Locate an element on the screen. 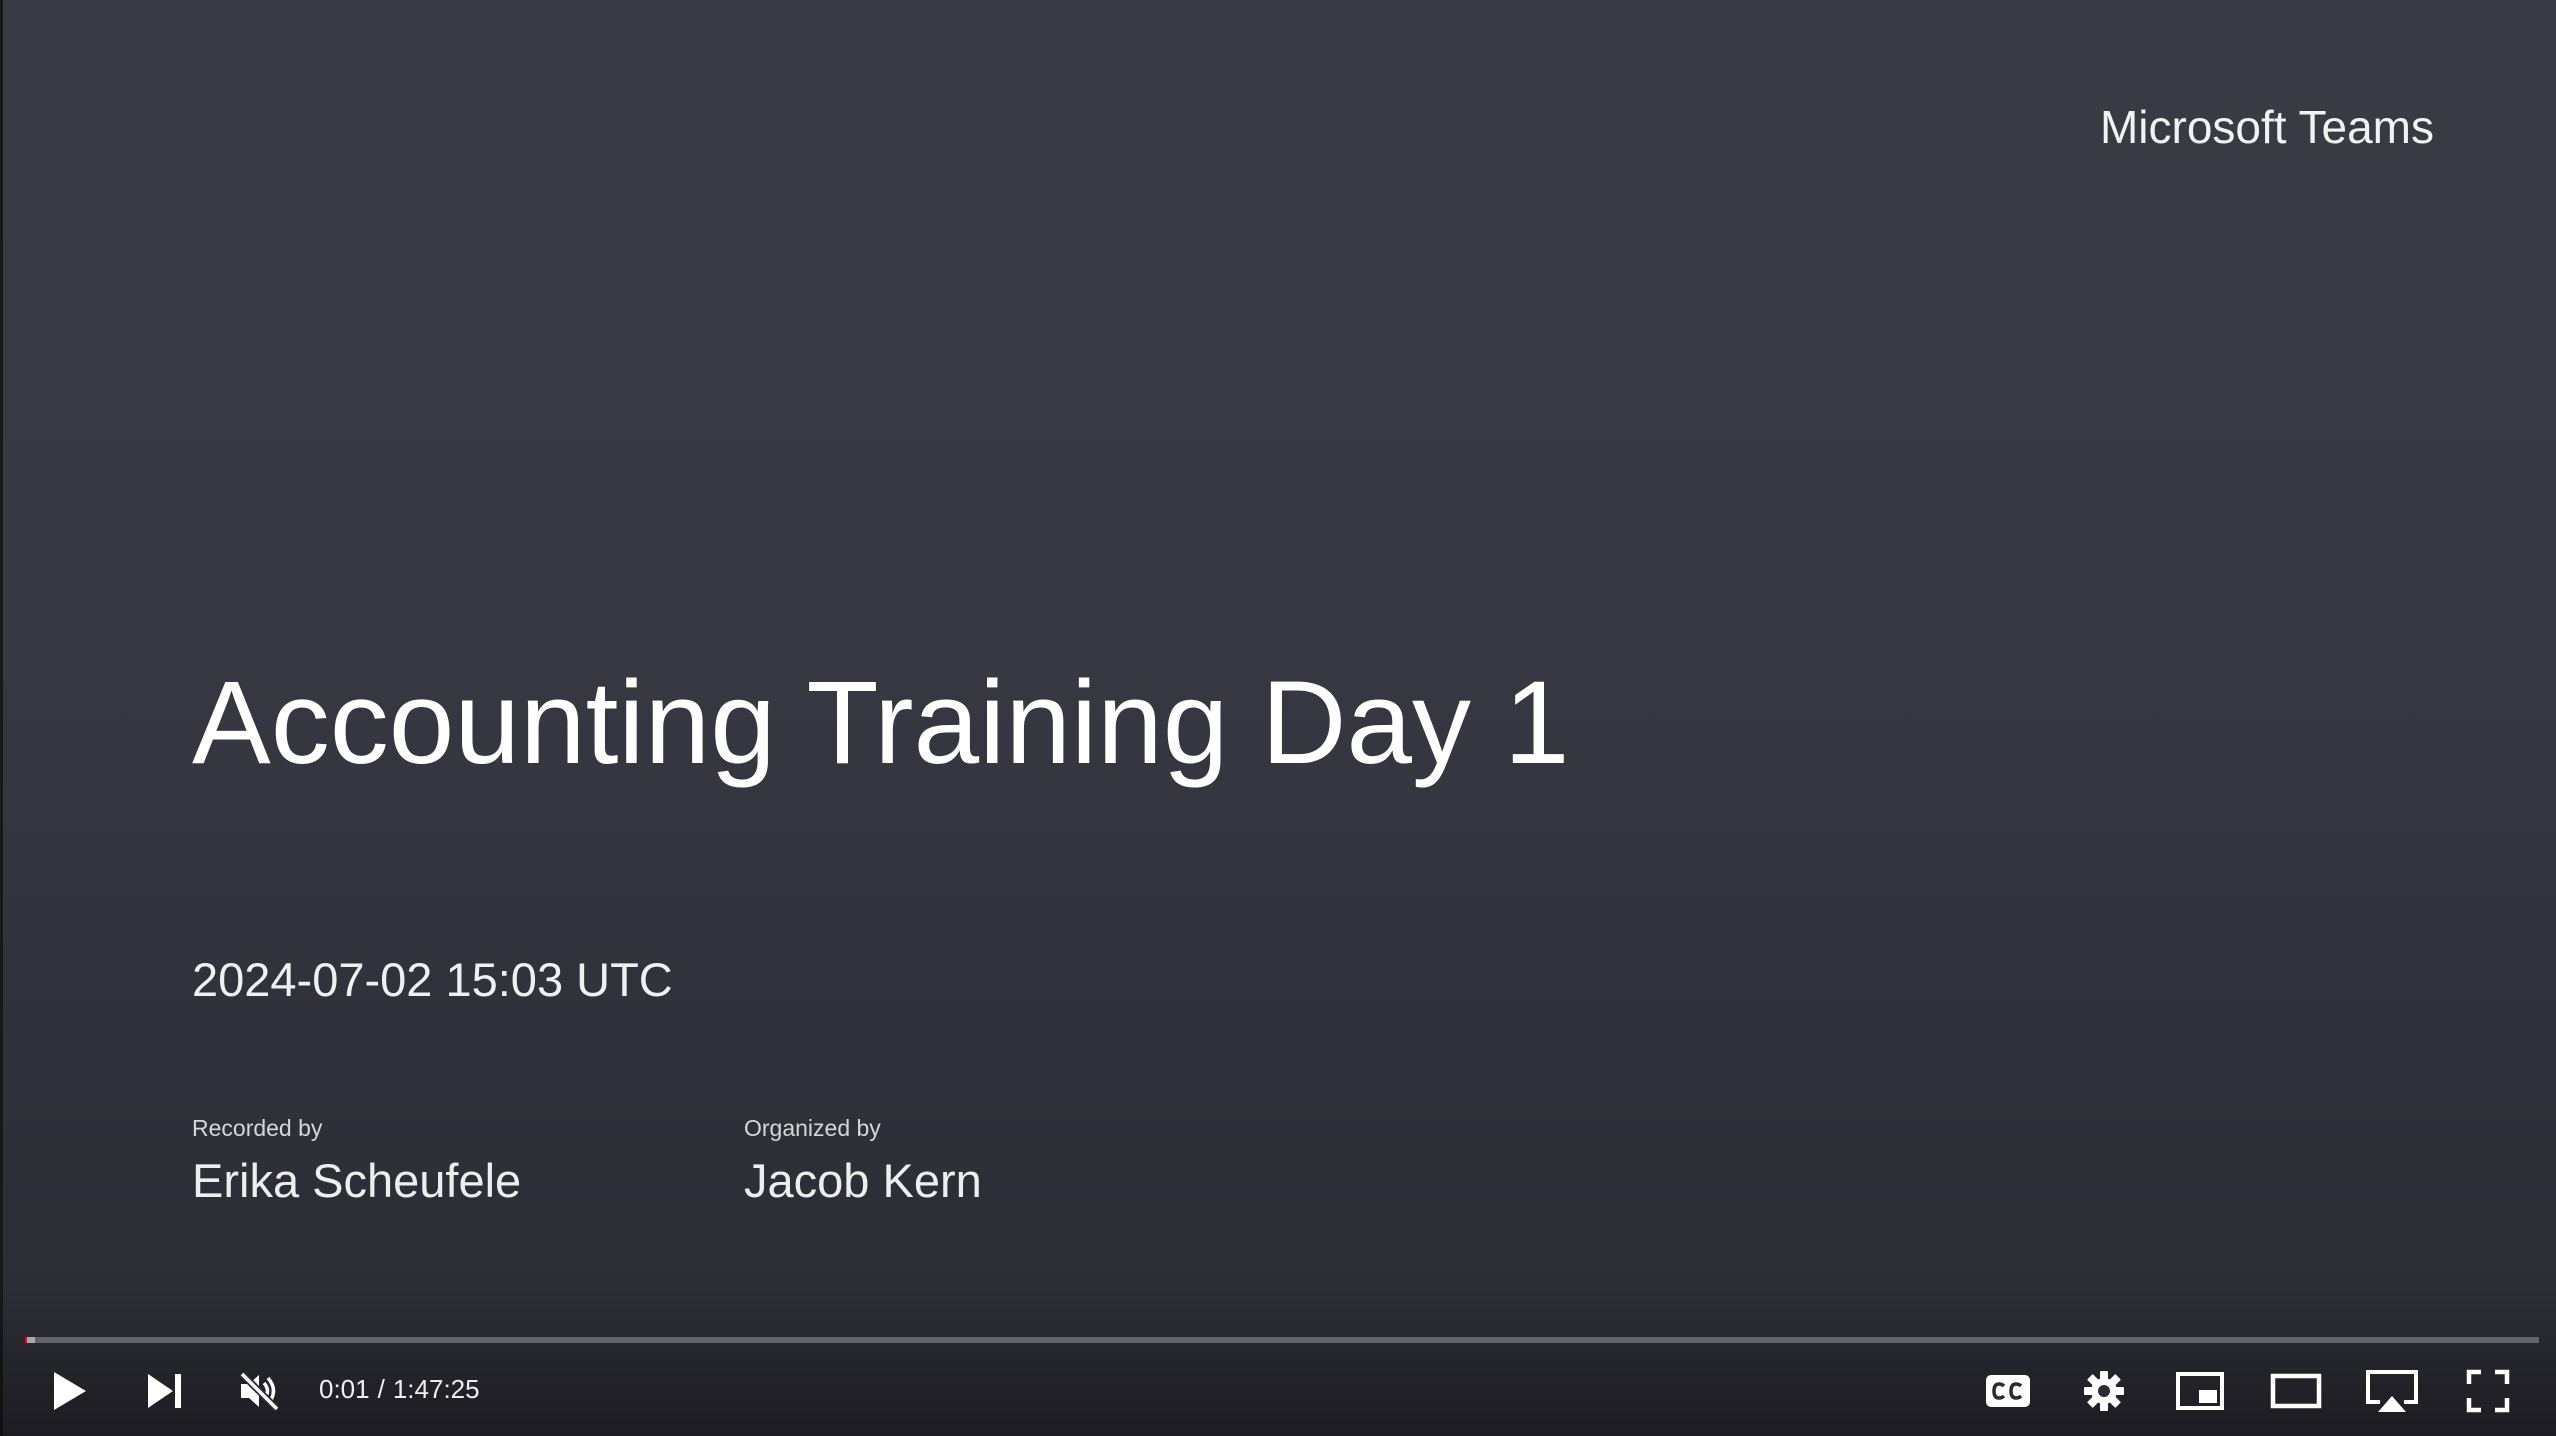  miniplayer-button is located at coordinates (2200, 1391).